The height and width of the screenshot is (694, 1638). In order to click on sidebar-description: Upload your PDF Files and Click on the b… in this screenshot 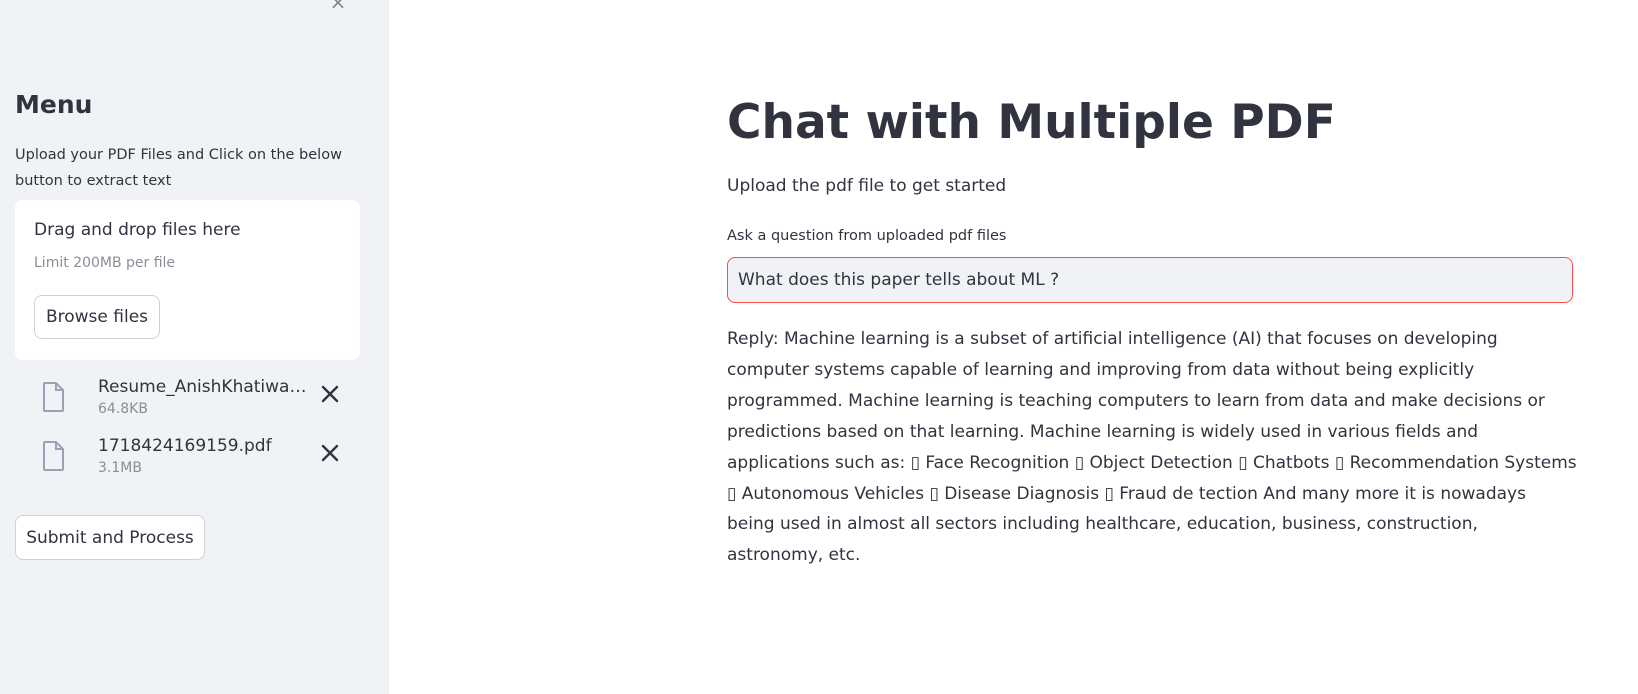, I will do `click(178, 168)`.